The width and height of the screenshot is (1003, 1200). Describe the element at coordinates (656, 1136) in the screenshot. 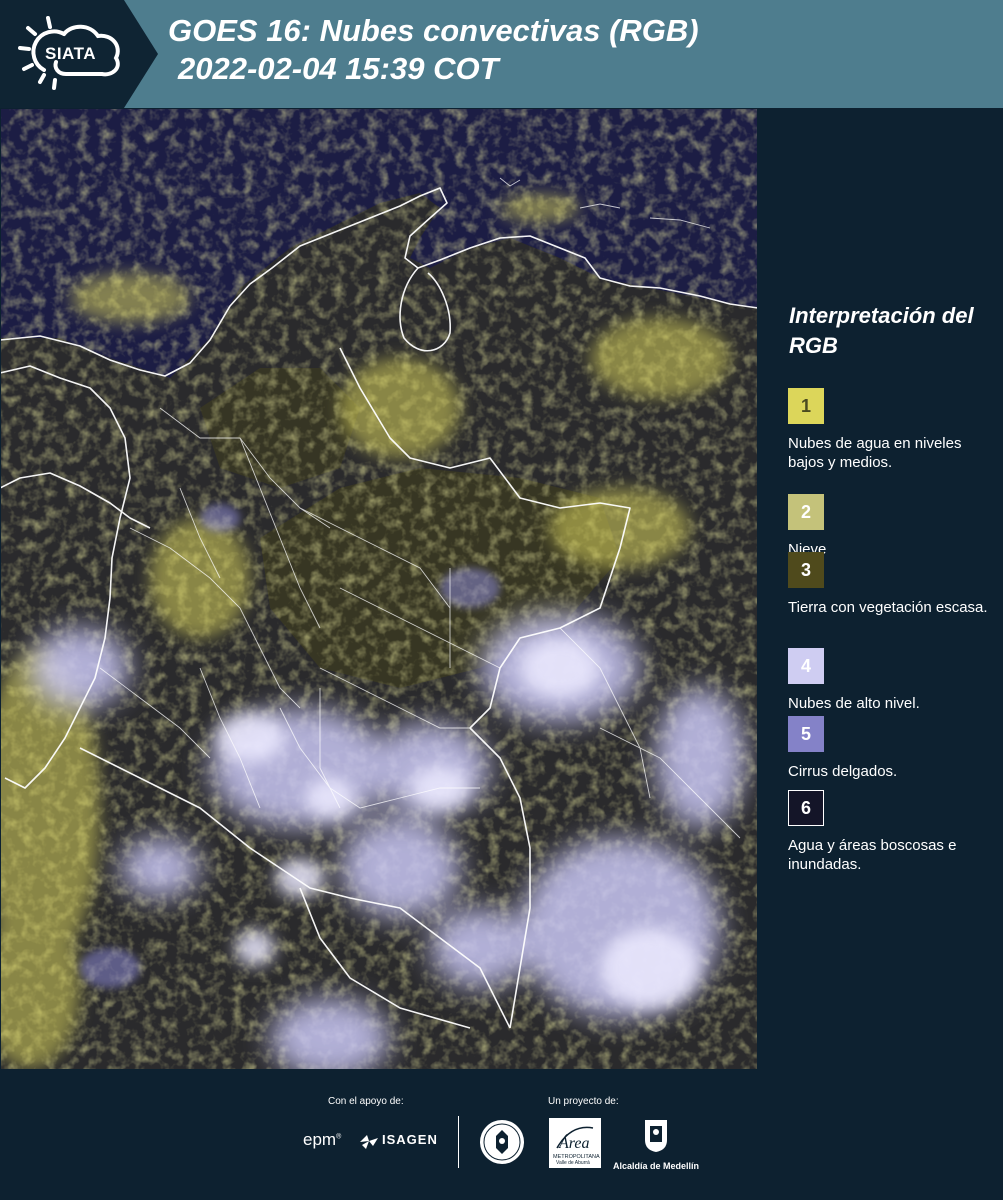

I see `medellin-shield-icon` at that location.